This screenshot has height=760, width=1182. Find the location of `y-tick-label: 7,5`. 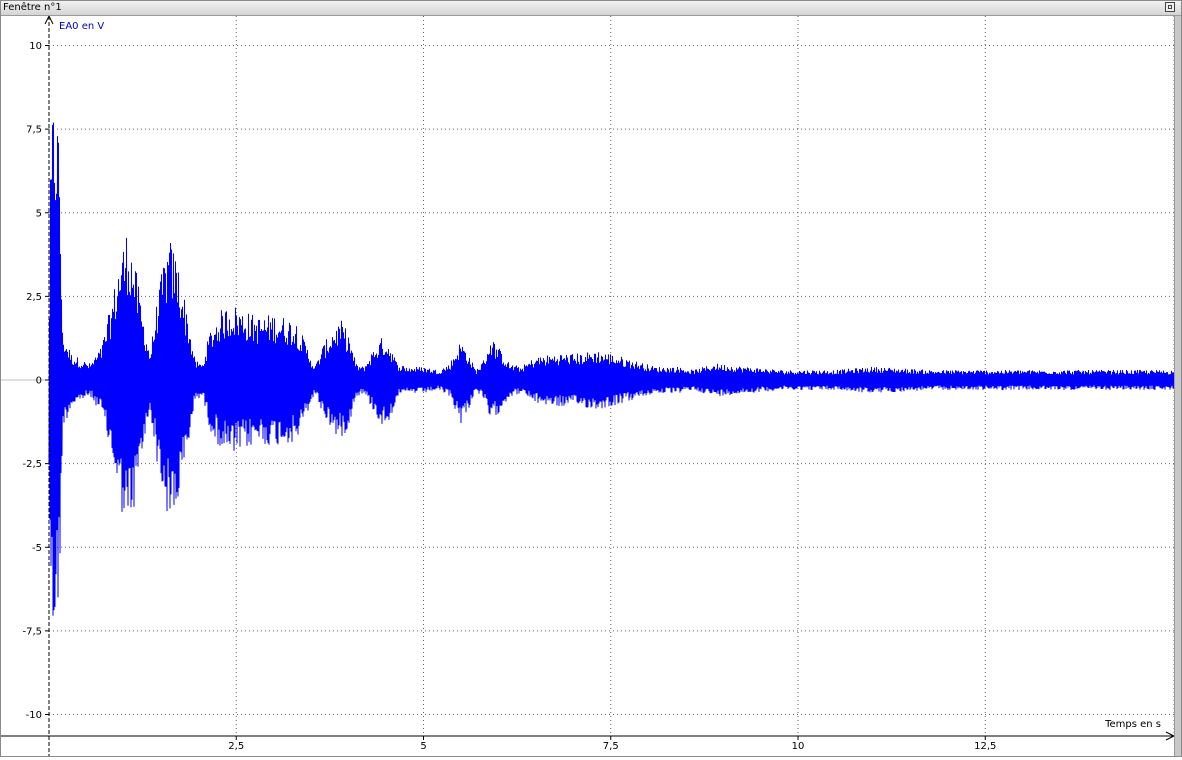

y-tick-label: 7,5 is located at coordinates (34, 130).